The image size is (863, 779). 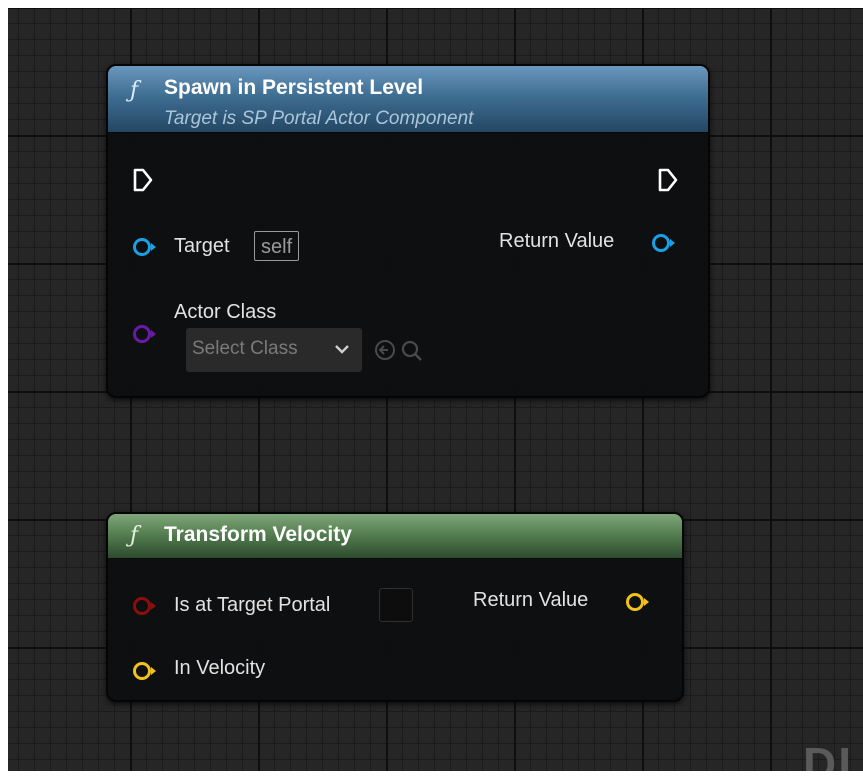 What do you see at coordinates (412, 351) in the screenshot?
I see `browse-asset-search-icon` at bounding box center [412, 351].